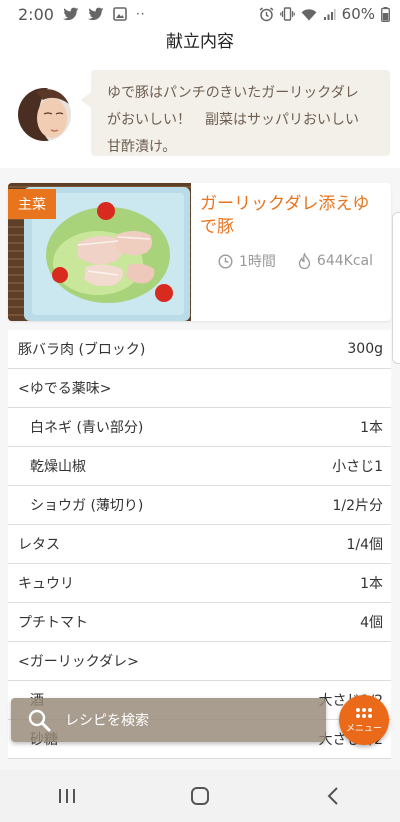 The height and width of the screenshot is (822, 400). Describe the element at coordinates (199, 388) in the screenshot. I see `ingredient-group-header: <ゆでる薬味>` at that location.